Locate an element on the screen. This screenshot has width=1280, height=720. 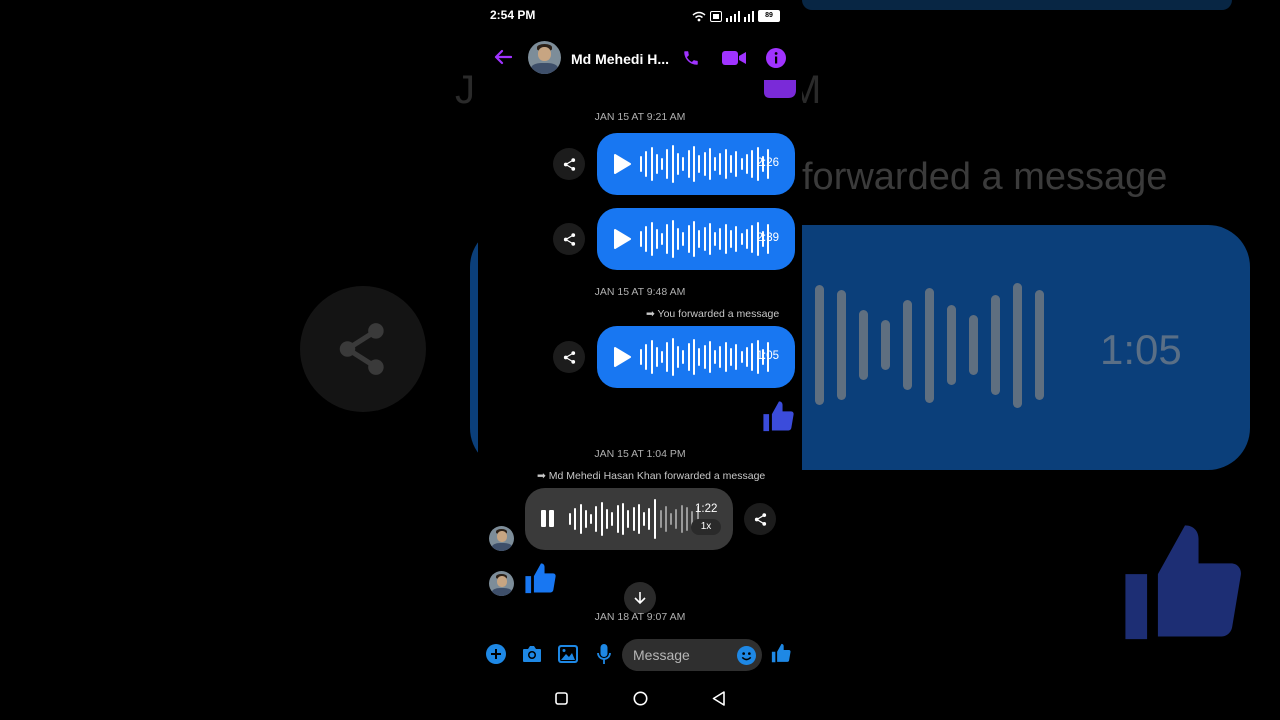
camera-icon is located at coordinates (532, 654).